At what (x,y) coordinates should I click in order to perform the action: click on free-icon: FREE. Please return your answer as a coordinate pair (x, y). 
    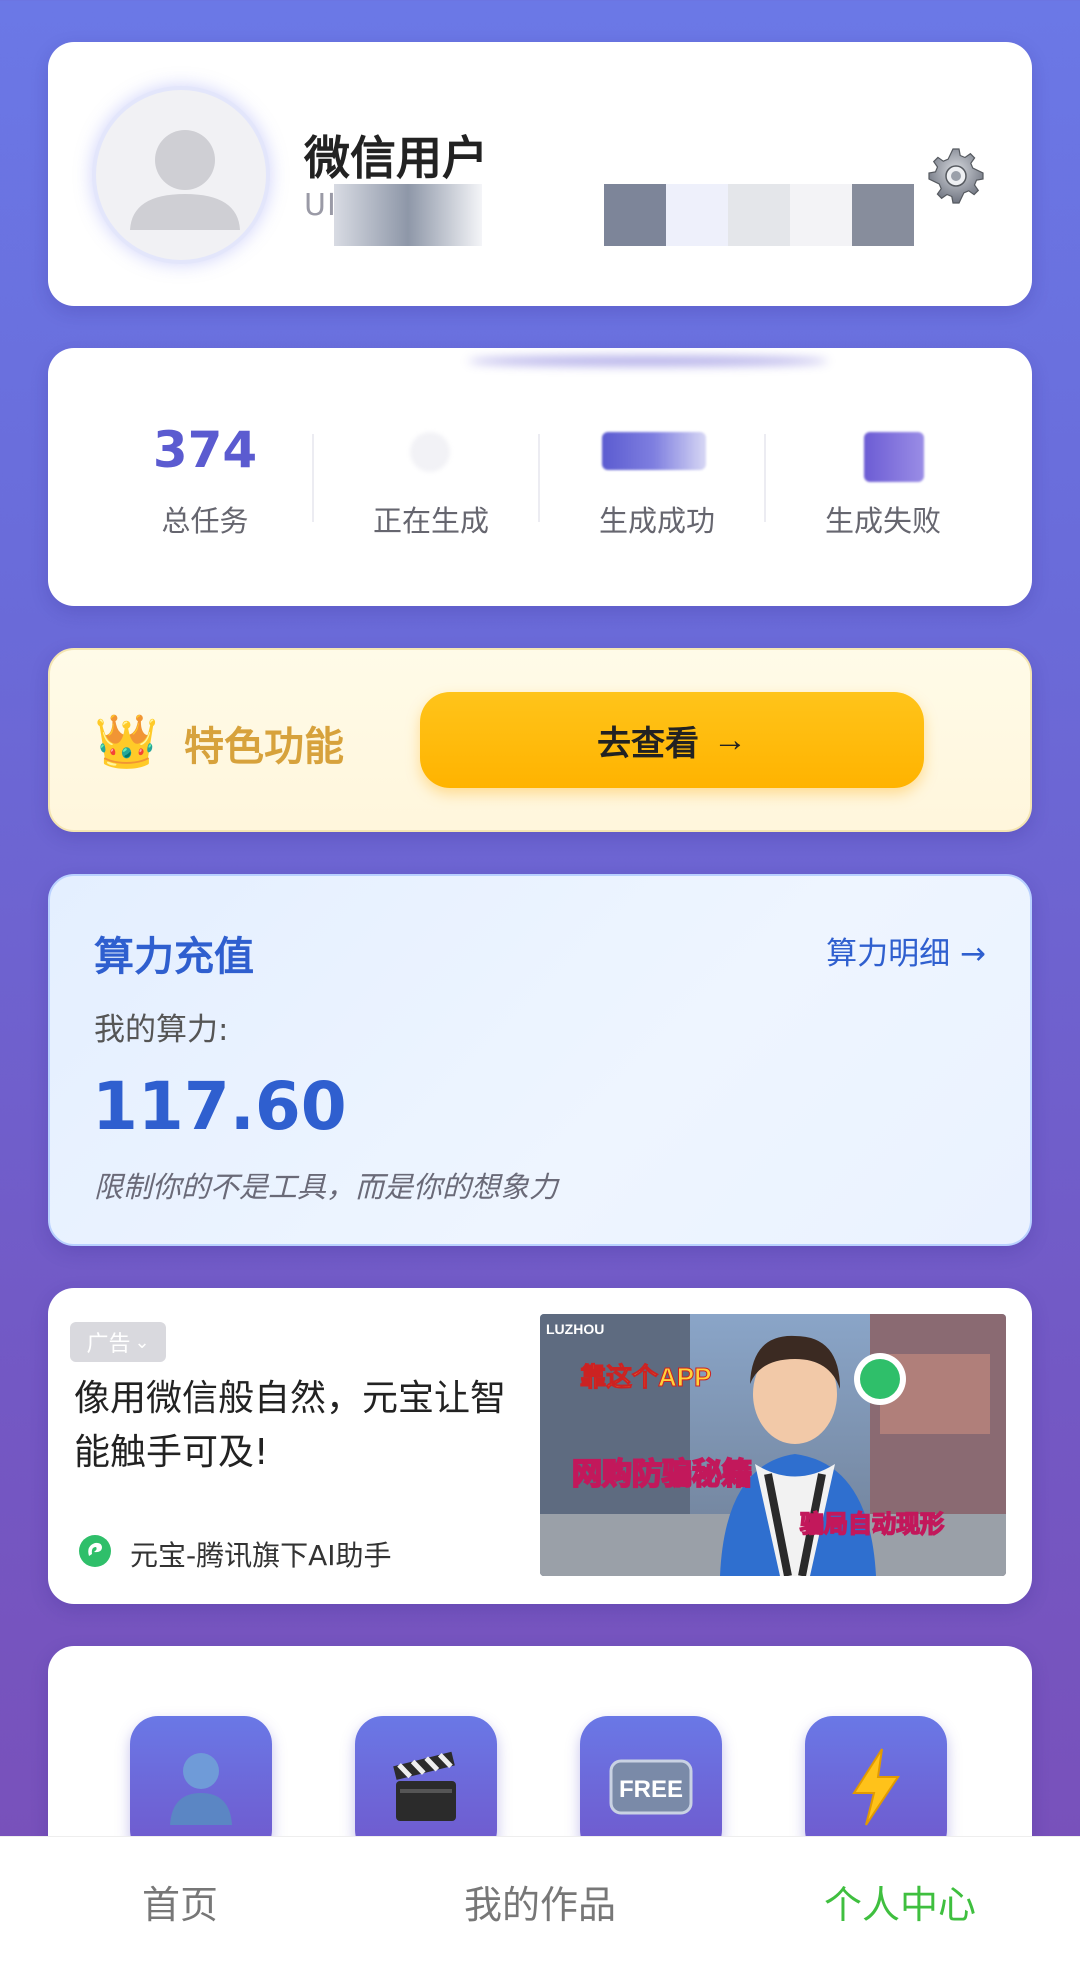
    Looking at the image, I should click on (651, 1787).